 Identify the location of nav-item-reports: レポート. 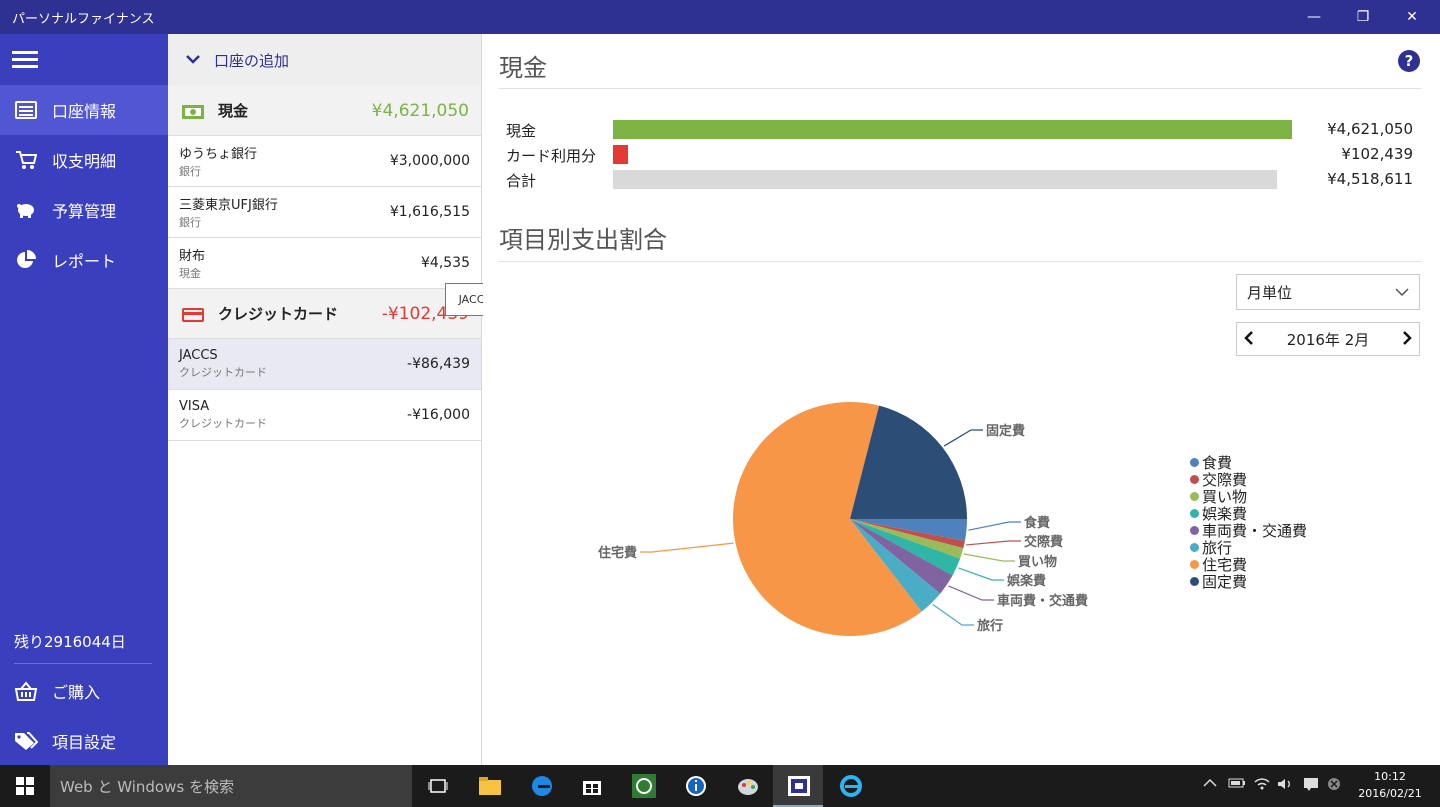
(84, 260).